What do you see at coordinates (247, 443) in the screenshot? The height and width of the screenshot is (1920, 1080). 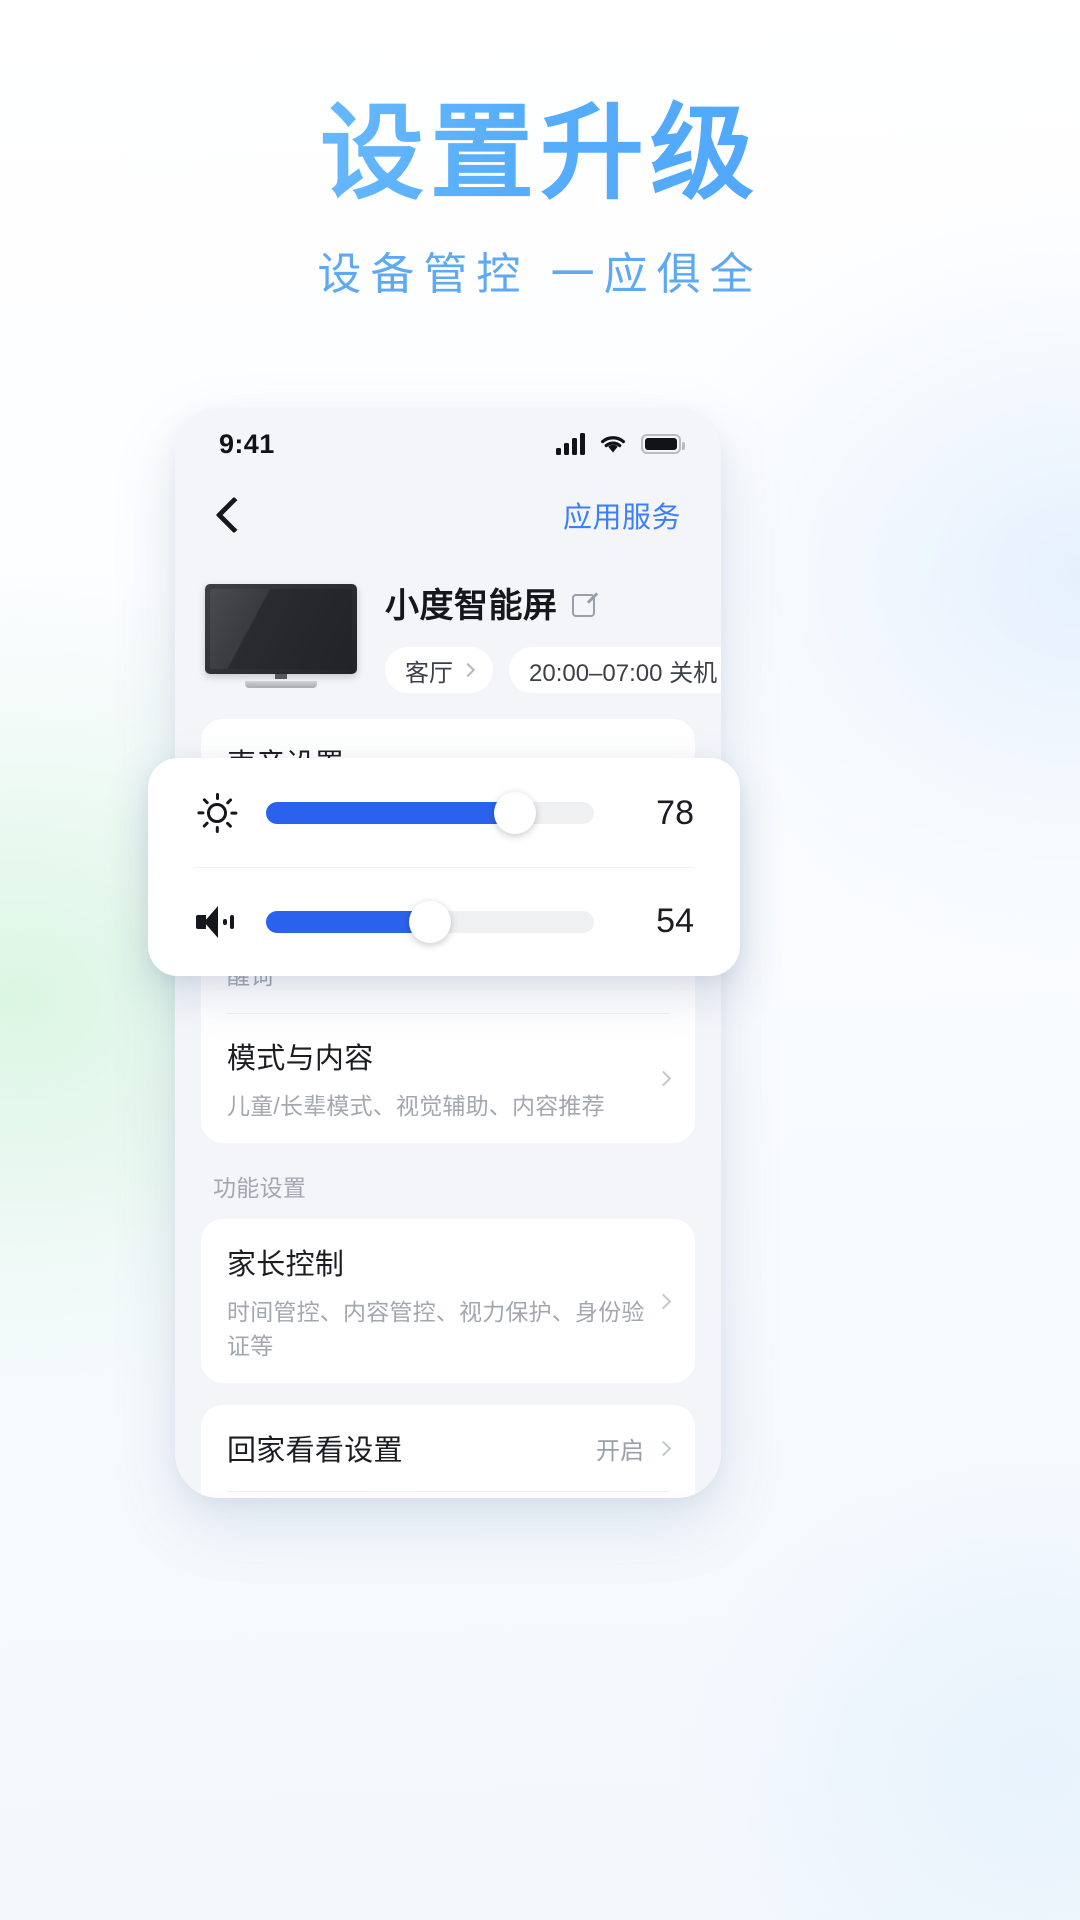 I see `status-time: 9:41` at bounding box center [247, 443].